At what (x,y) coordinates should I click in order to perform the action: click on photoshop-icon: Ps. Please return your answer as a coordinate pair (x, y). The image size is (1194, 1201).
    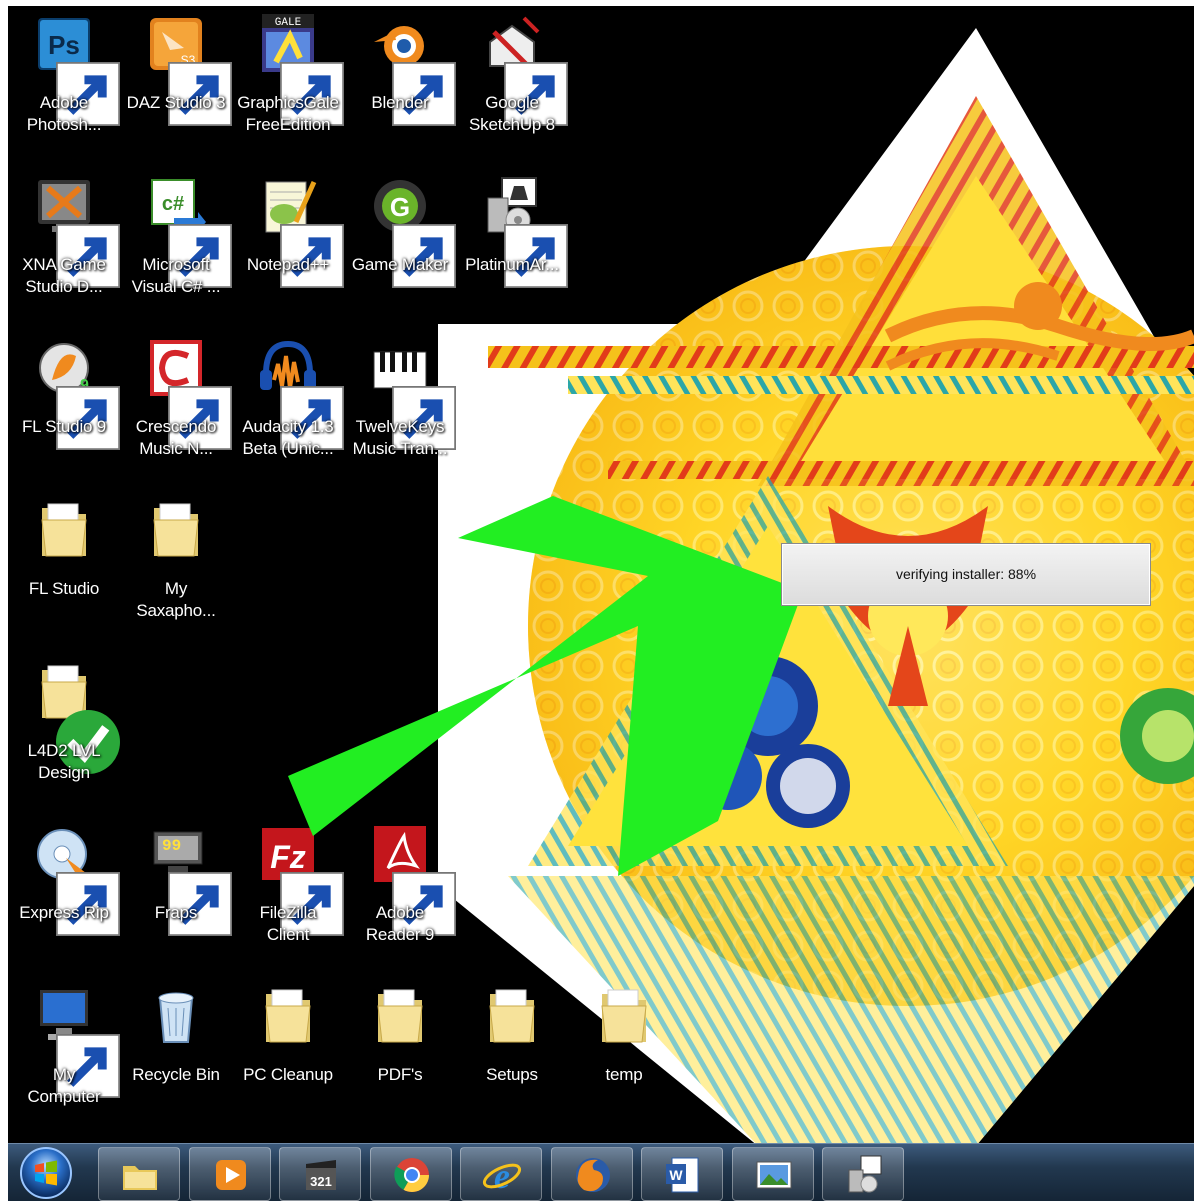
    Looking at the image, I should click on (76, 69).